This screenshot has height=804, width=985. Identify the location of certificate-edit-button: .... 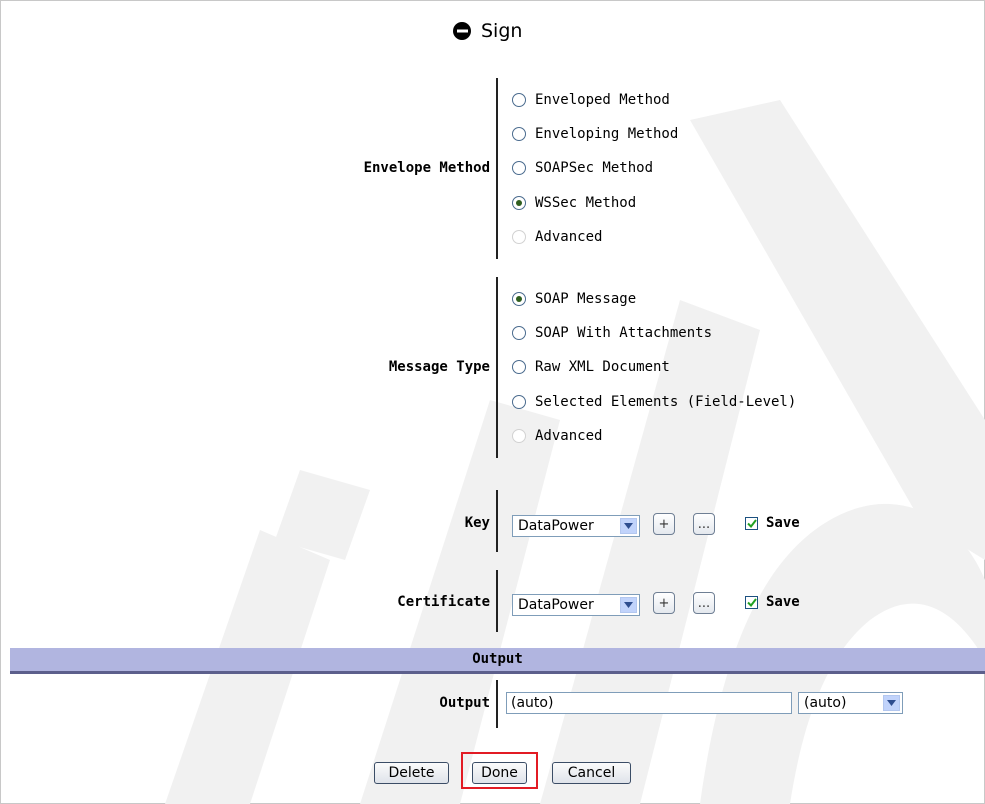
(704, 603).